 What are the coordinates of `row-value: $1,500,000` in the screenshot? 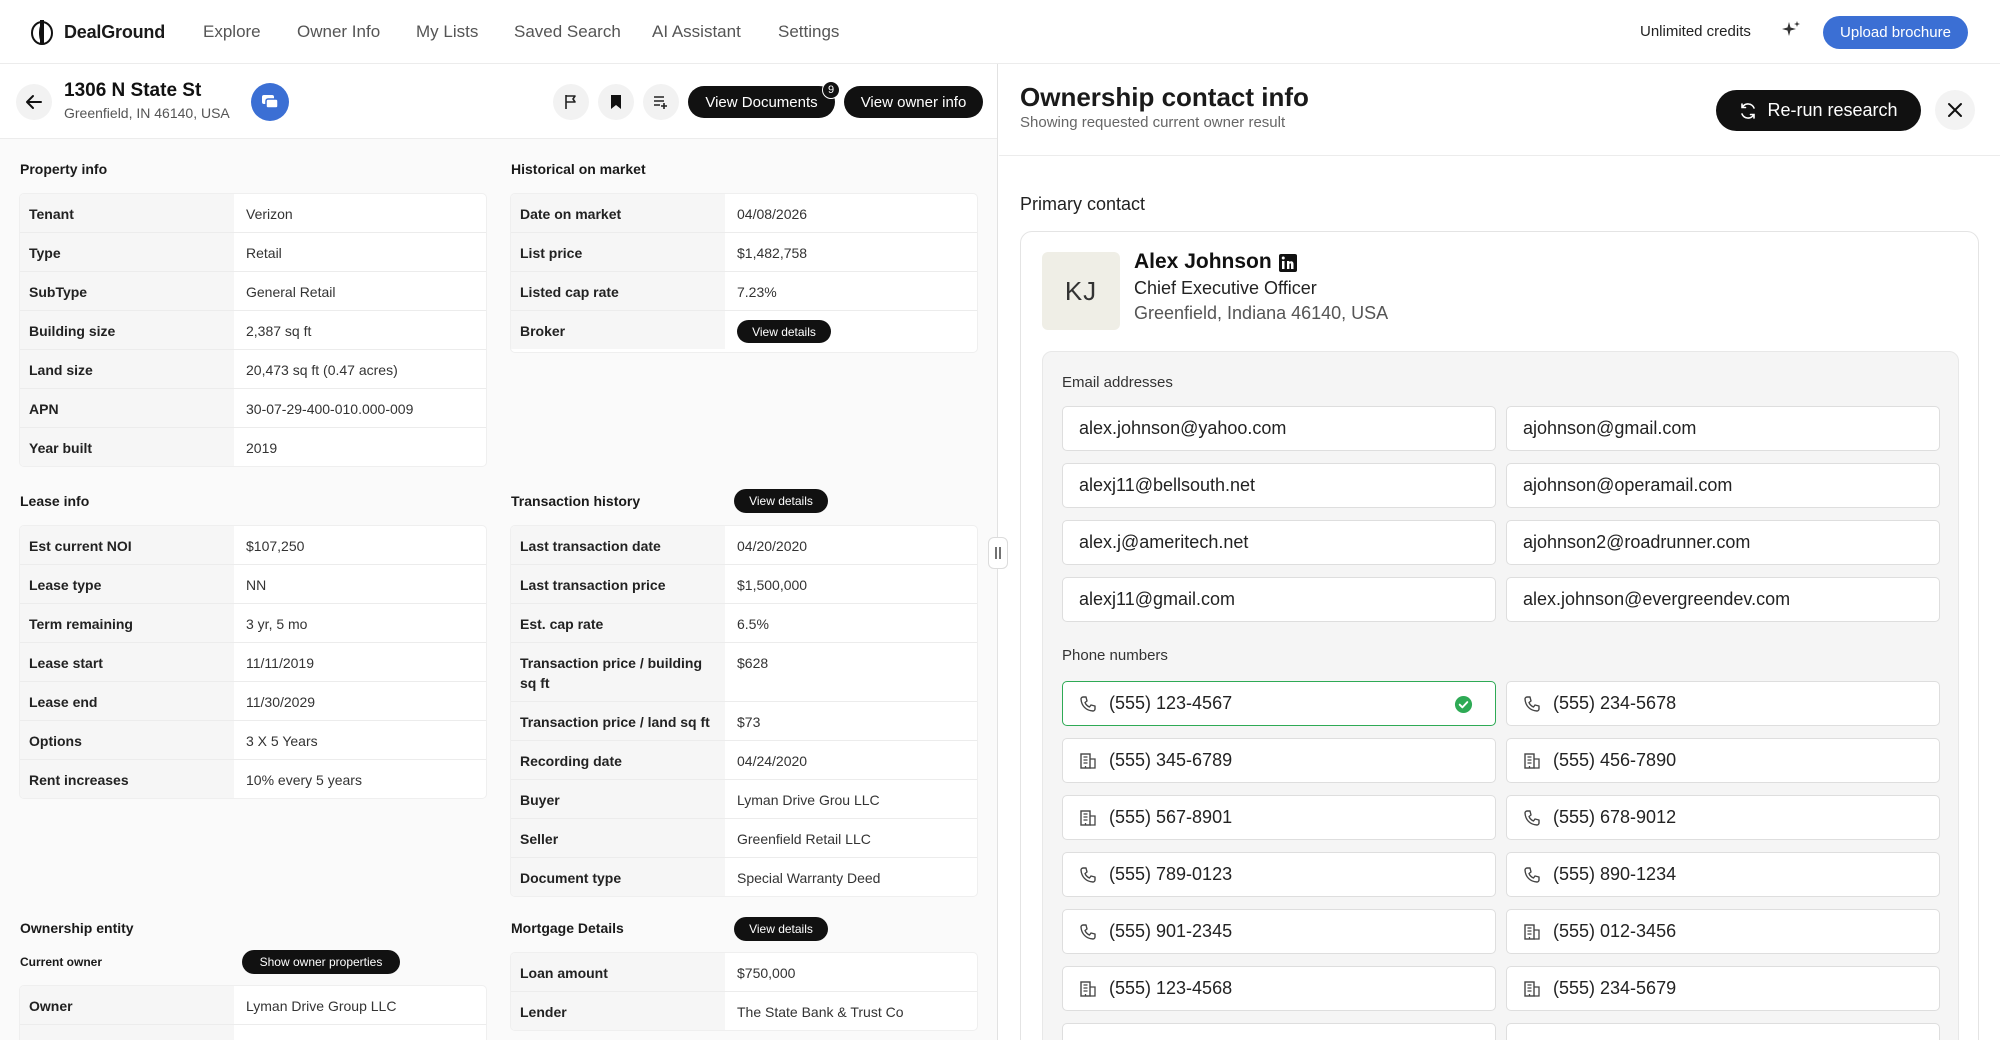 It's located at (772, 585).